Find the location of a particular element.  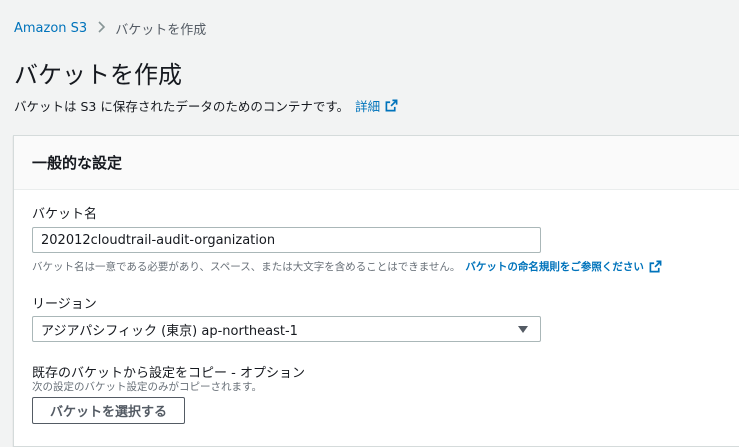

breadcrumb: Amazon S3 バケットを作成 is located at coordinates (110, 28).